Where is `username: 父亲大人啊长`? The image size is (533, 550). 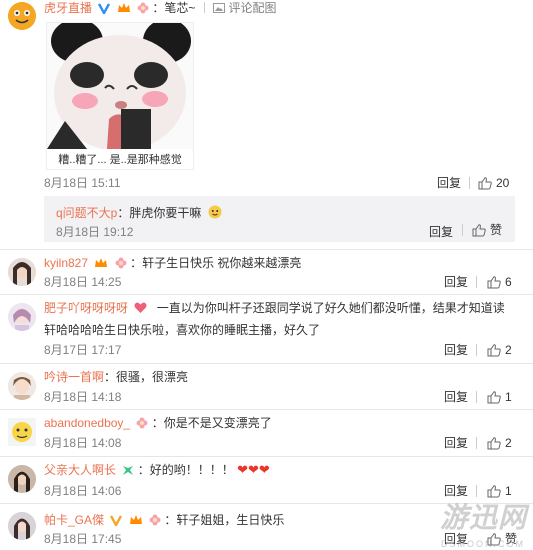 username: 父亲大人啊长 is located at coordinates (80, 470).